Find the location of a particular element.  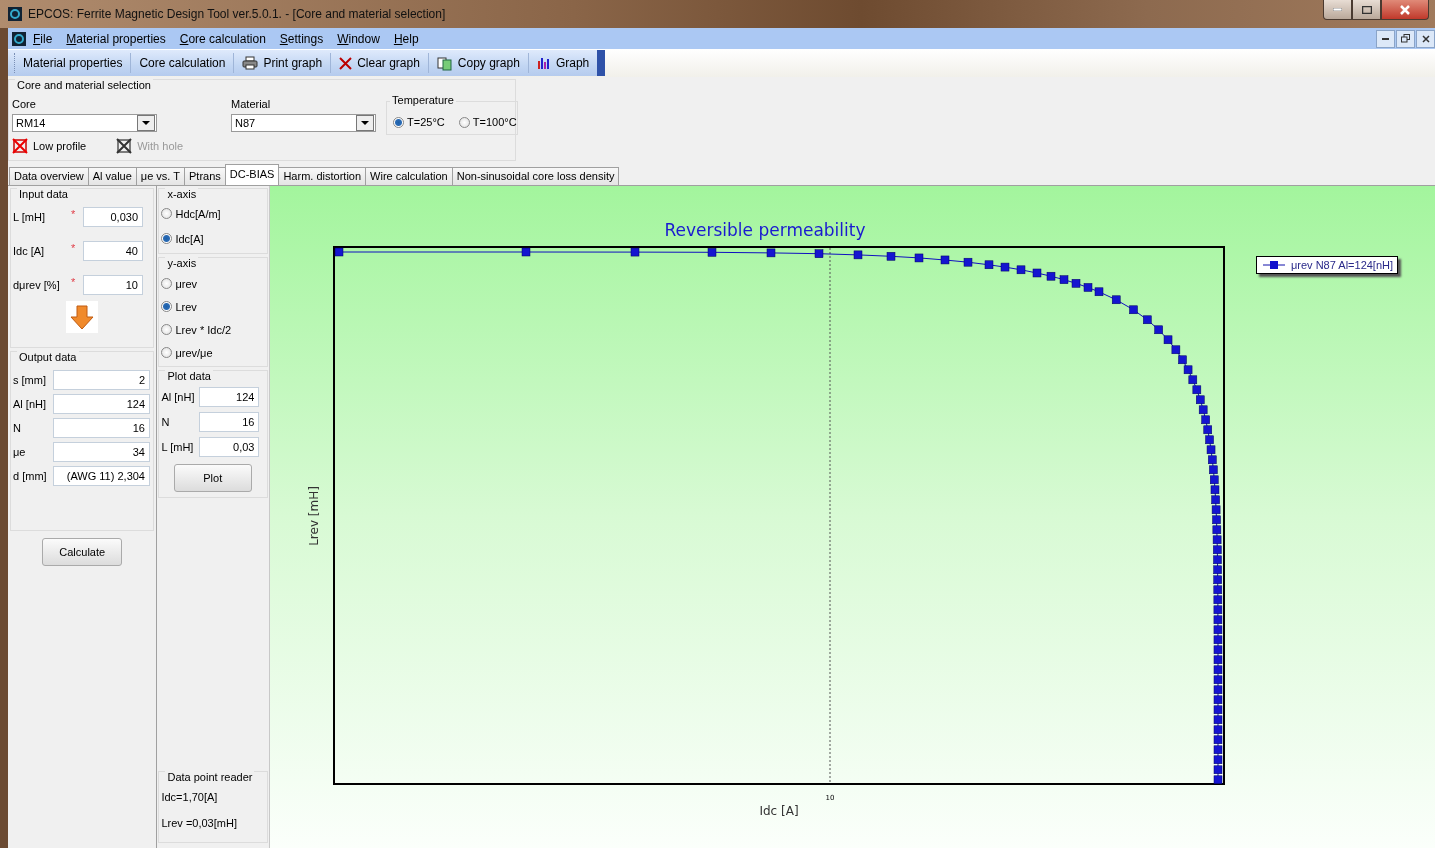

calculate-button: Calculate is located at coordinates (82, 552).